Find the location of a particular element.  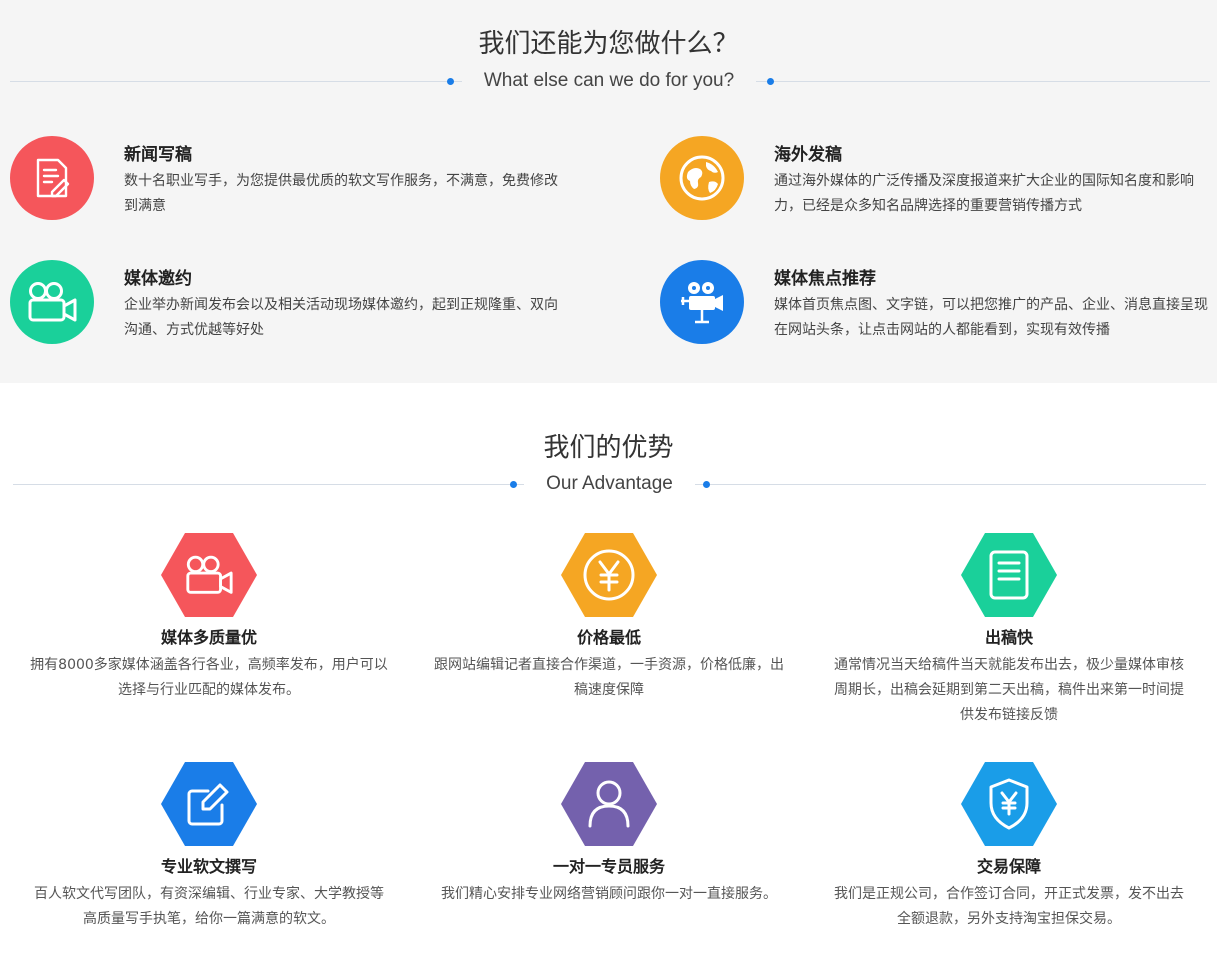

advantage-one-on-one: 一对一专员服务 我们精心安排专业网络营销顾问跟你一对一直接服务。 is located at coordinates (609, 842).